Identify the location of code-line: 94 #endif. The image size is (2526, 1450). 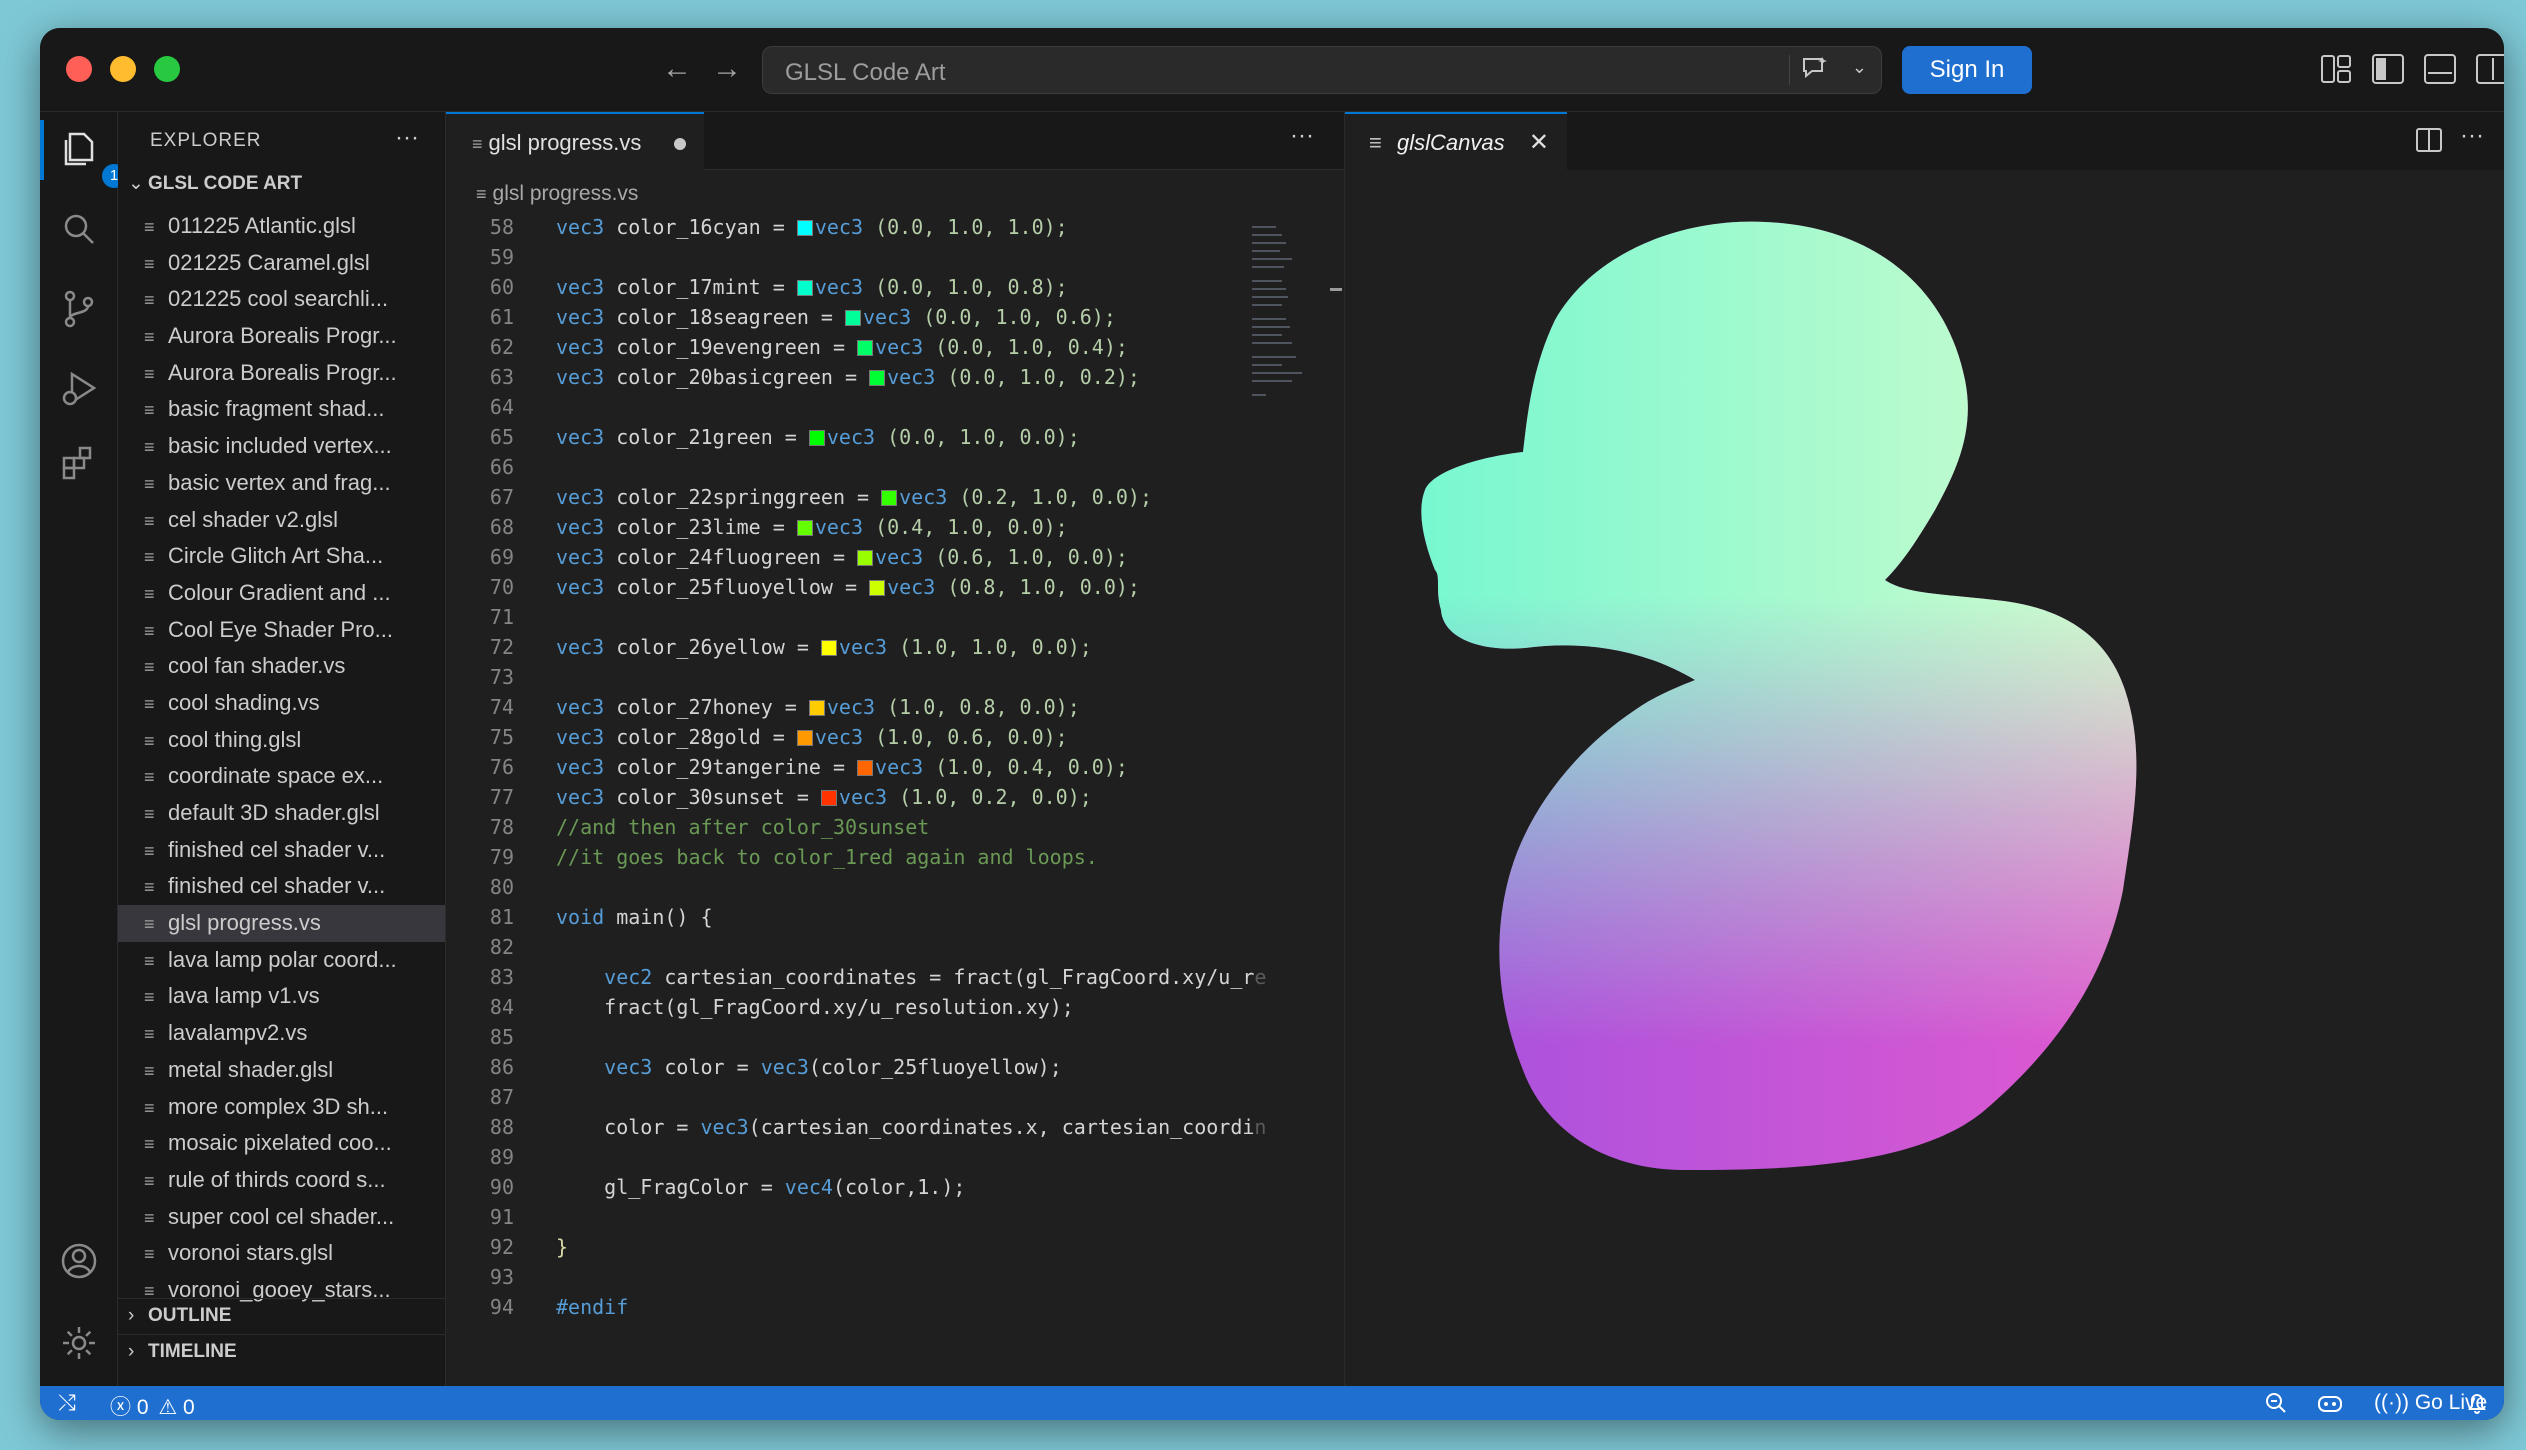
(856, 1307).